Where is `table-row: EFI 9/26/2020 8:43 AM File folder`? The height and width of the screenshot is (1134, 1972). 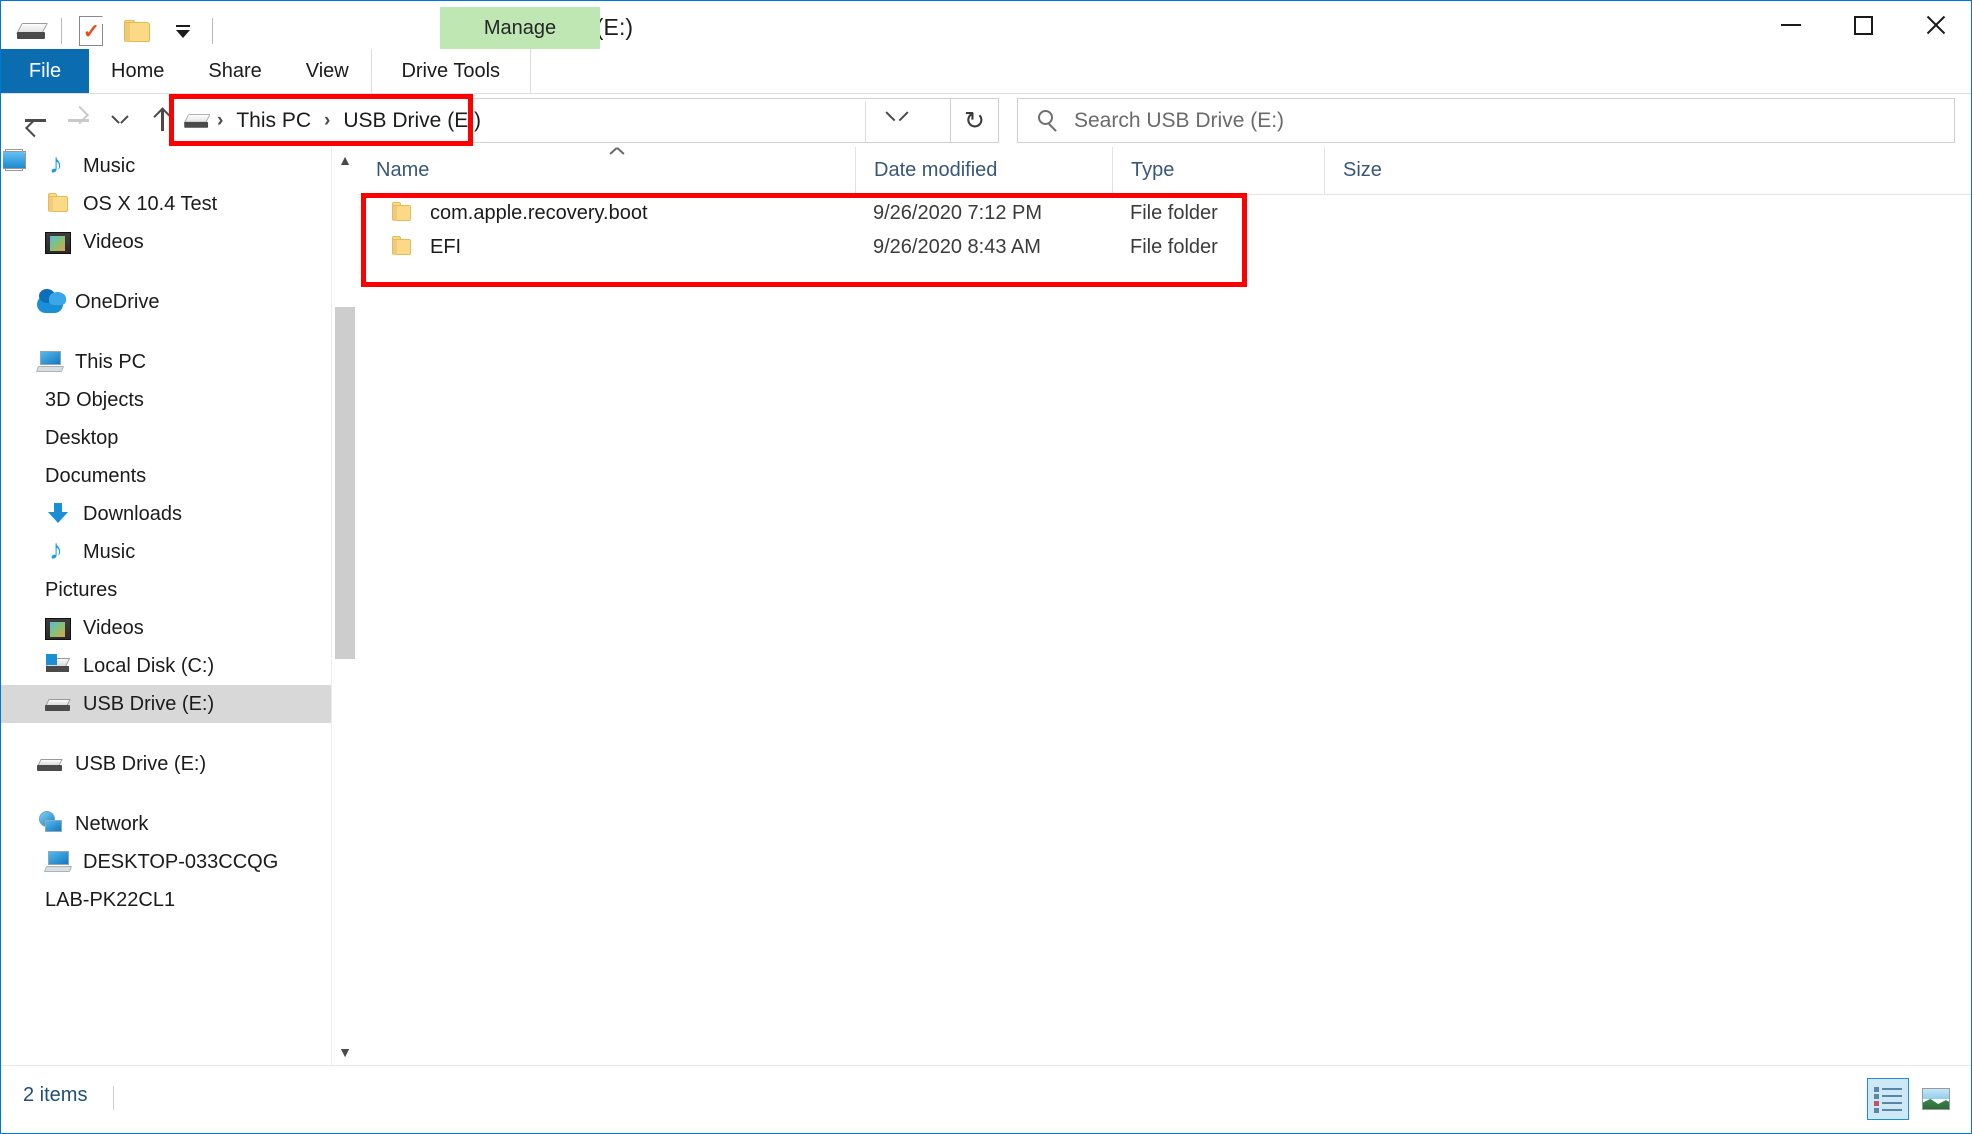 table-row: EFI 9/26/2020 8:43 AM File folder is located at coordinates (1164, 247).